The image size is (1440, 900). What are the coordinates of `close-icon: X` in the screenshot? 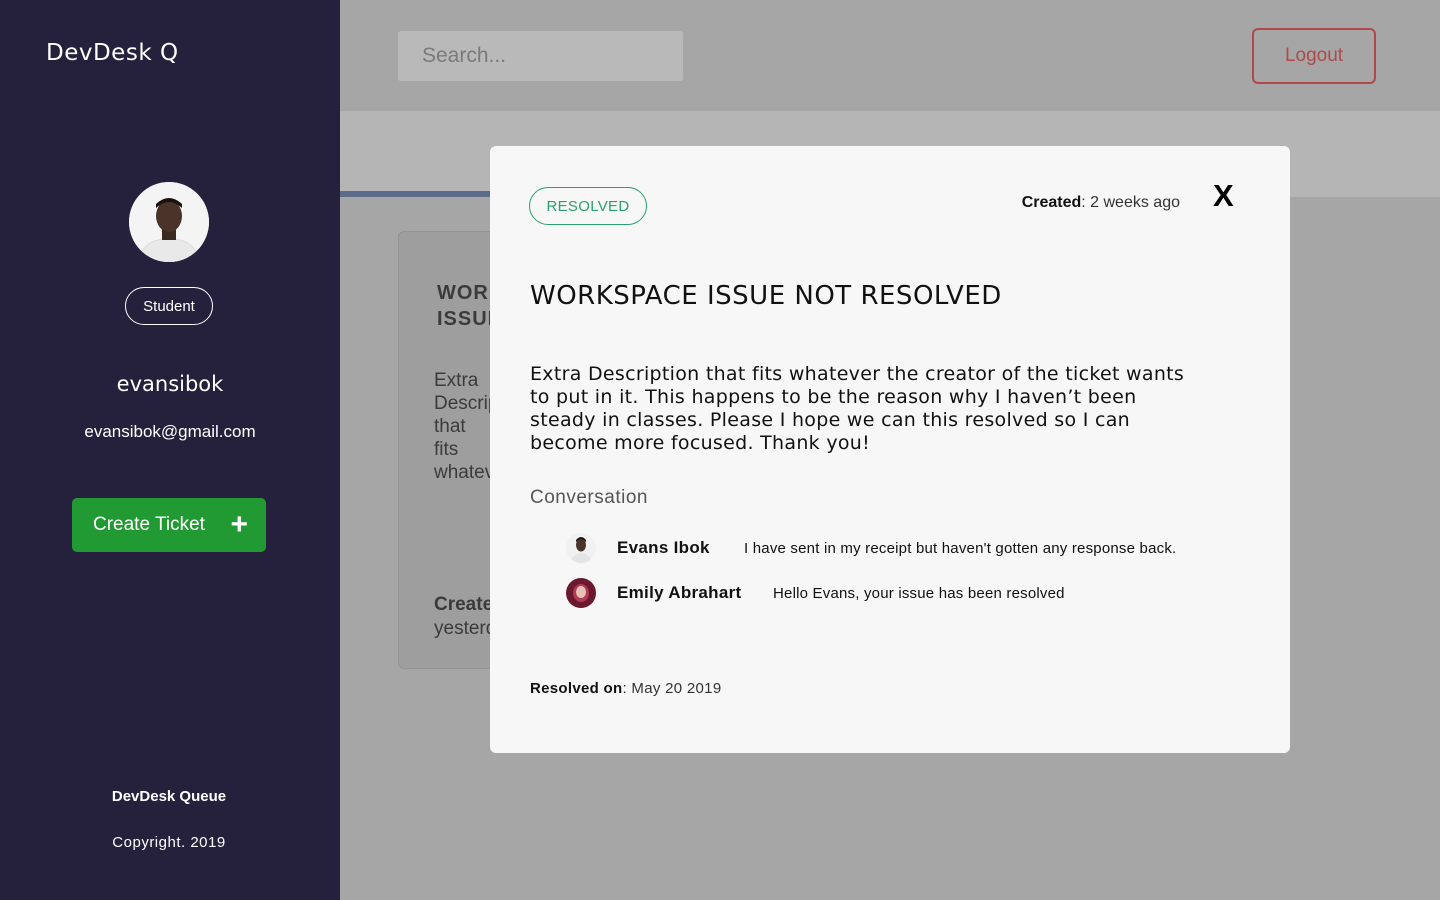 It's located at (1223, 196).